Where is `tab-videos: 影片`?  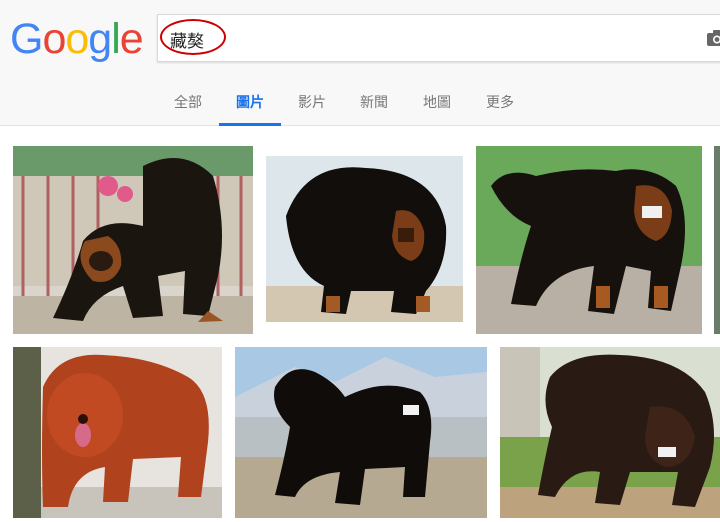
tab-videos: 影片 is located at coordinates (312, 109).